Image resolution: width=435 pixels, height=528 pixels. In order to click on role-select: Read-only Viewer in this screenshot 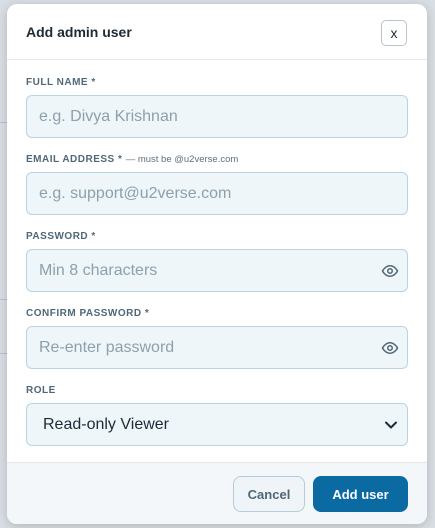, I will do `click(217, 424)`.